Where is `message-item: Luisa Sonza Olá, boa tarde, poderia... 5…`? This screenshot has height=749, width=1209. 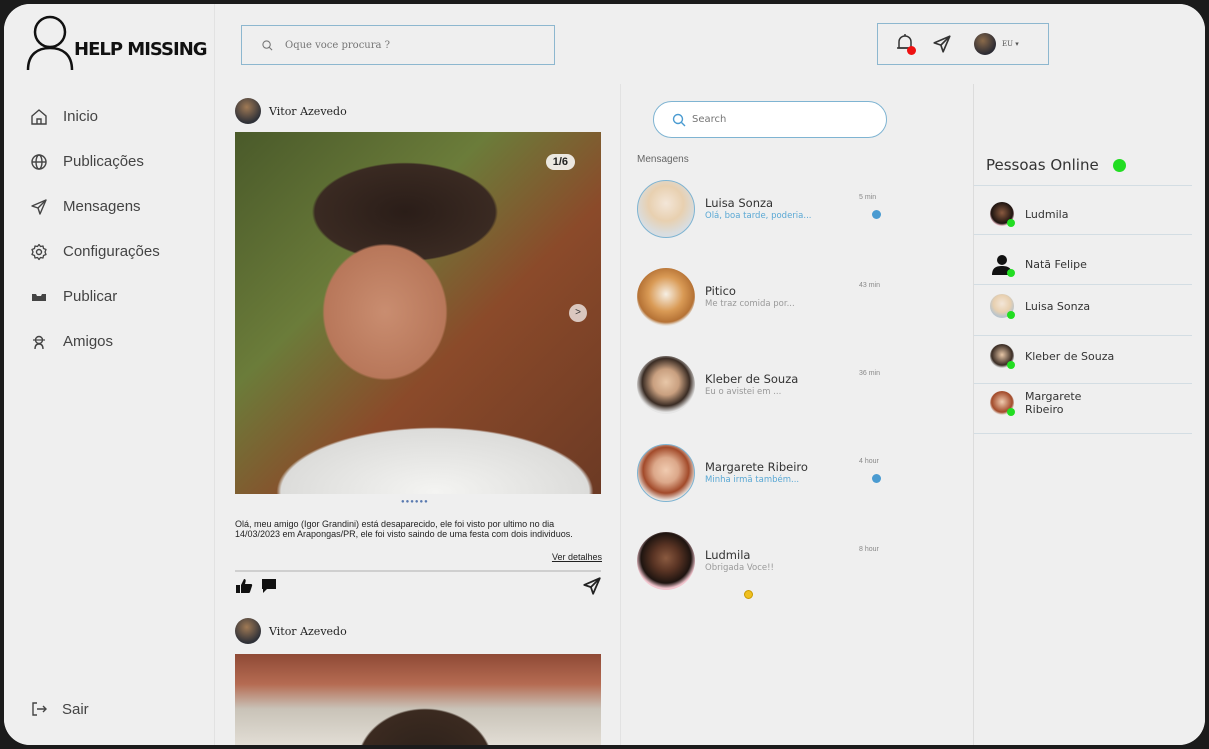 message-item: Luisa Sonza Olá, boa tarde, poderia... 5… is located at coordinates (762, 210).